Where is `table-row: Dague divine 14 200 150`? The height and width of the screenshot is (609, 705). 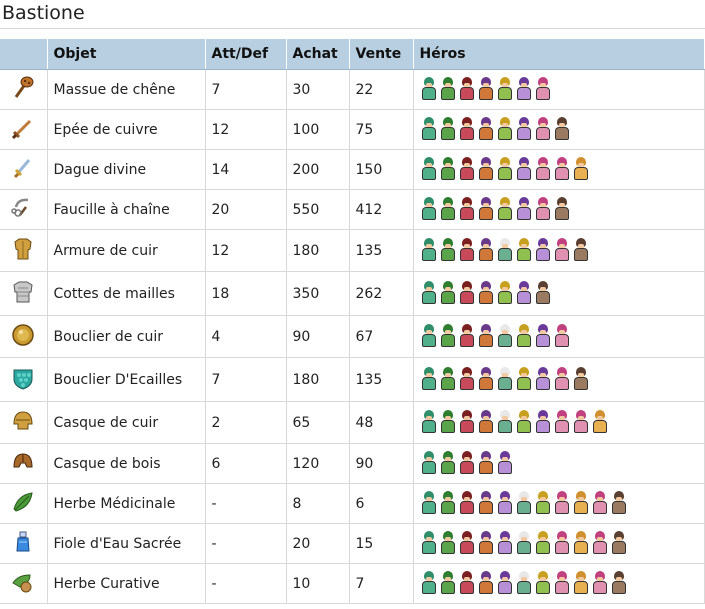 table-row: Dague divine 14 200 150 is located at coordinates (352, 169).